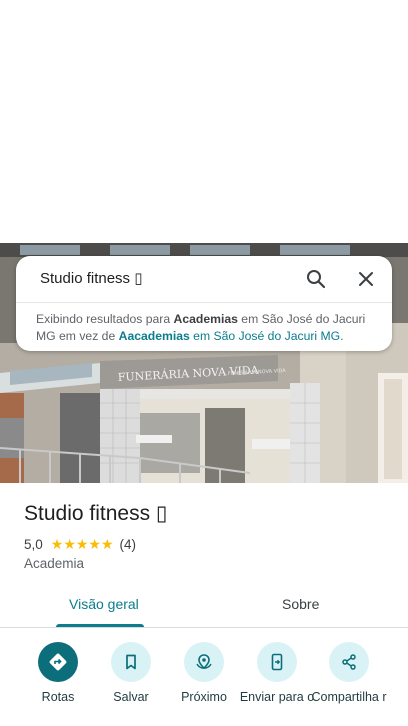  Describe the element at coordinates (300, 604) in the screenshot. I see `tab-about: Sobre` at that location.